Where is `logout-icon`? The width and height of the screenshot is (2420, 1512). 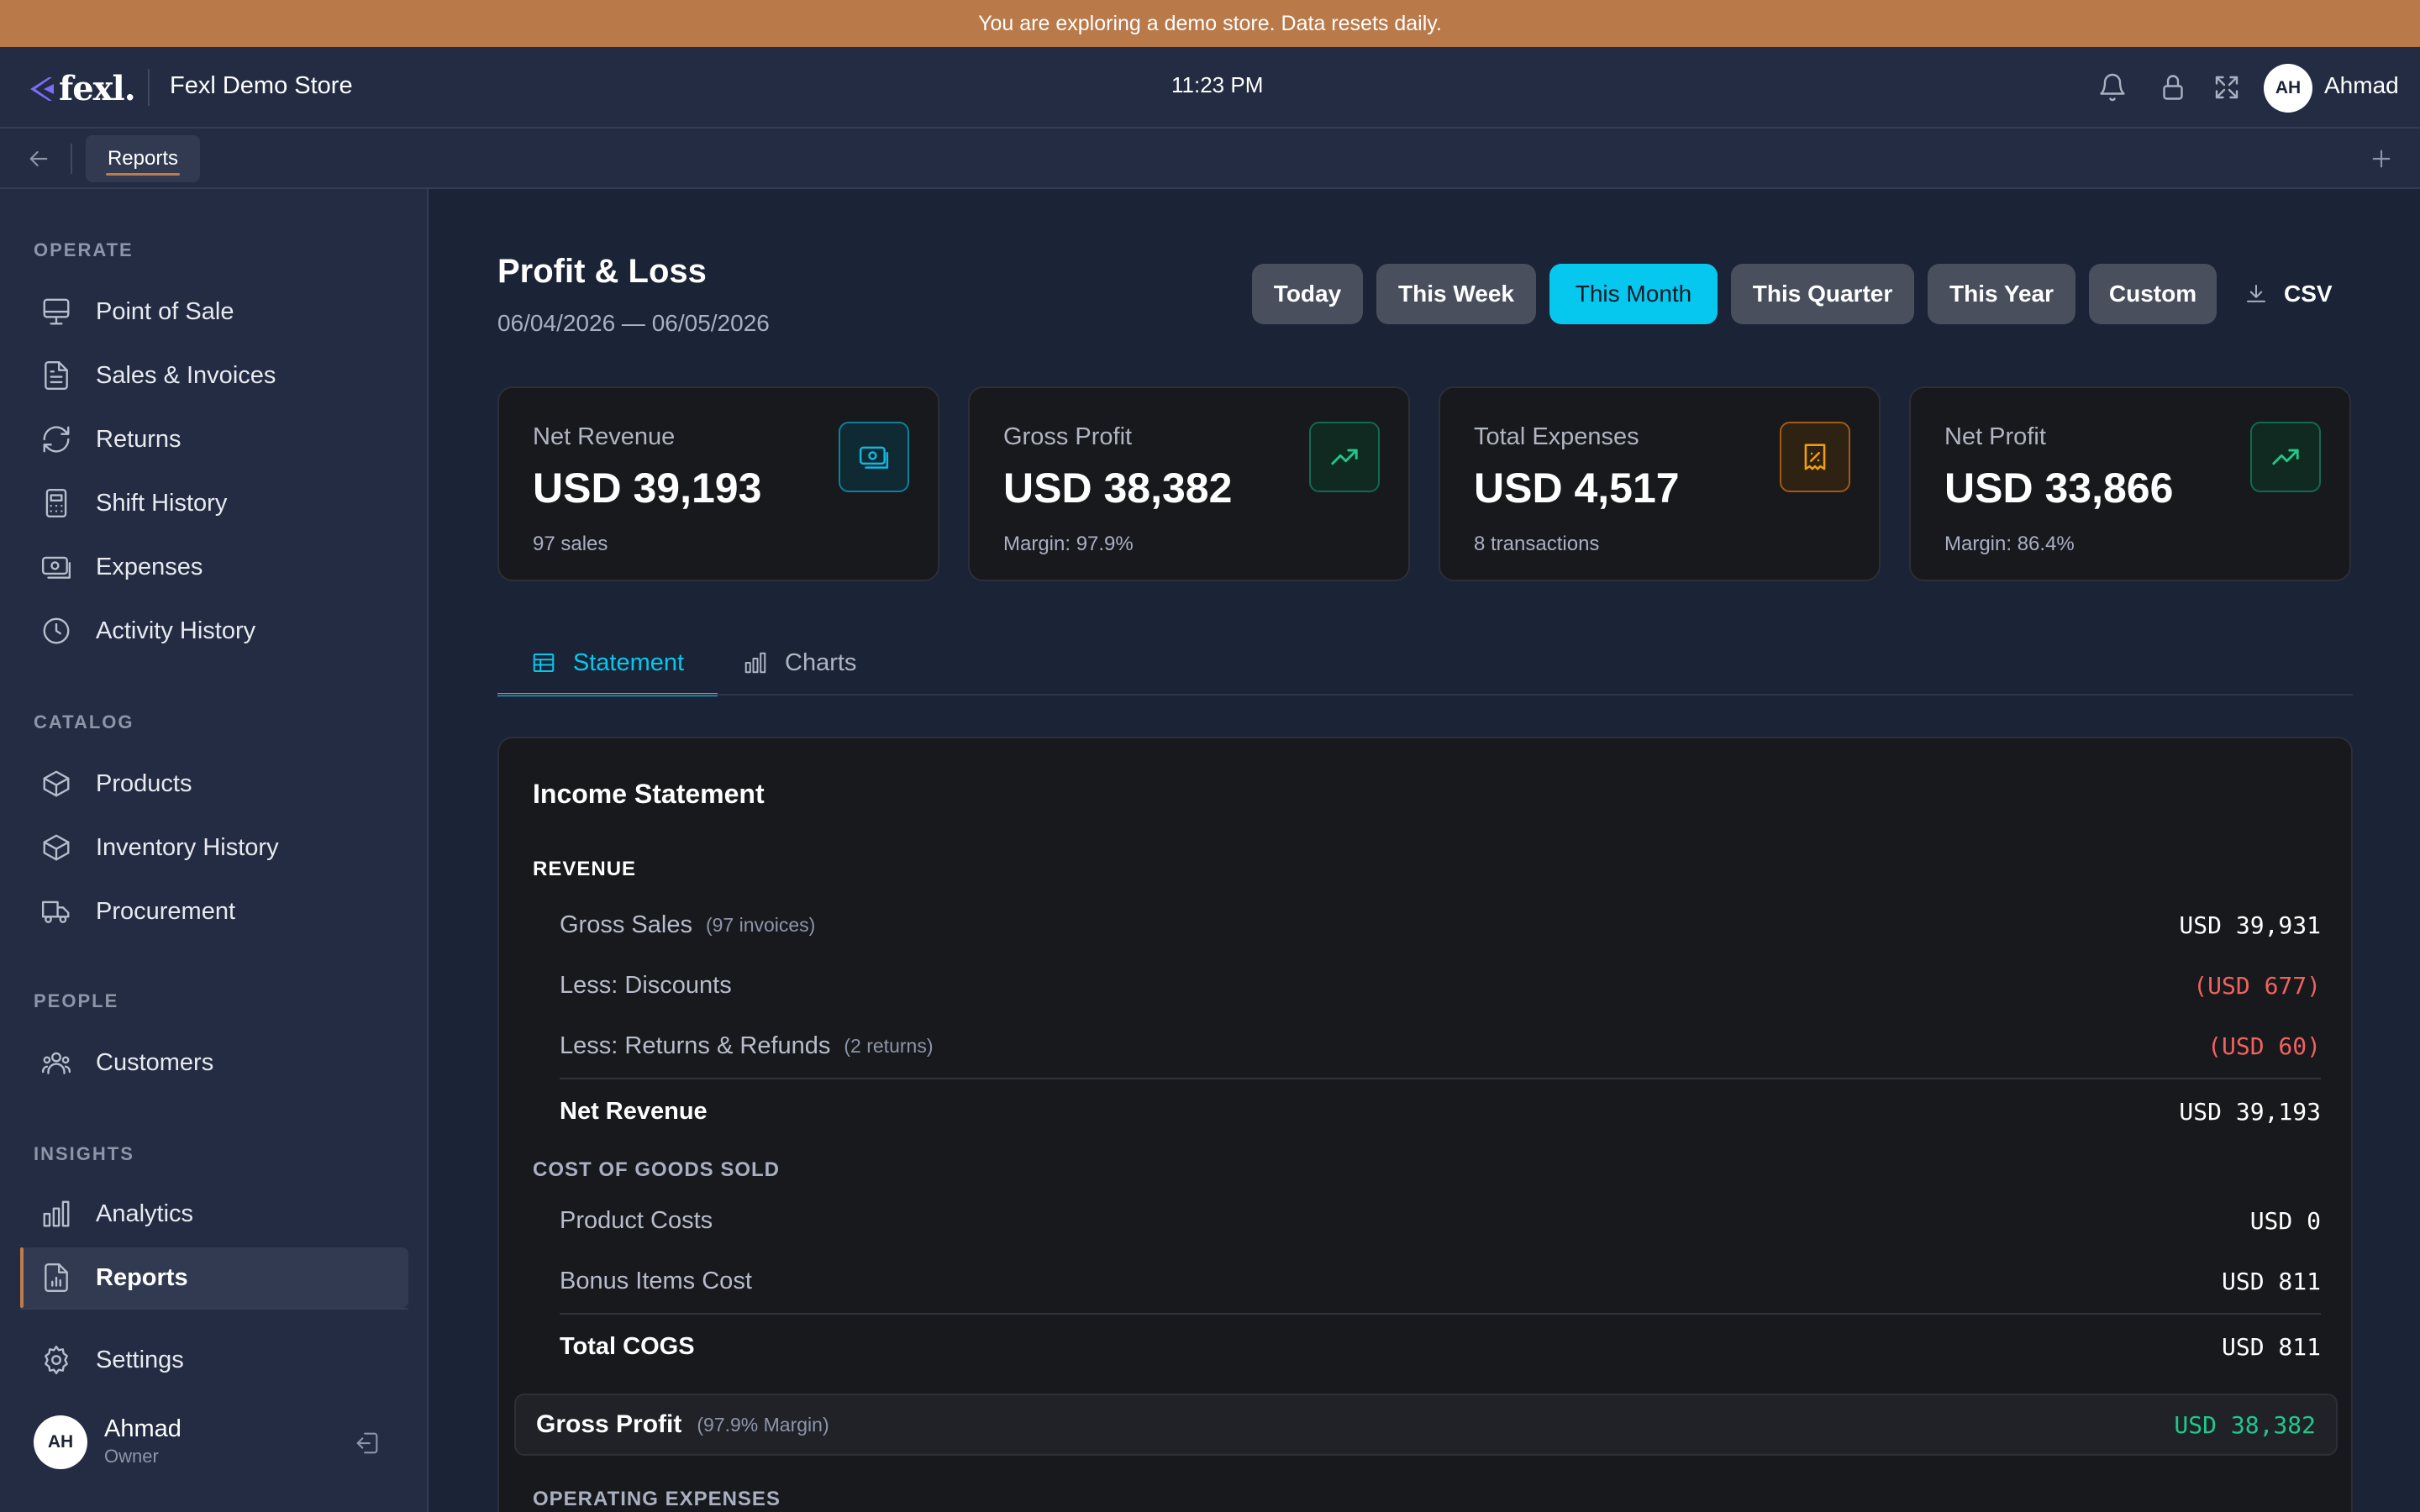
logout-icon is located at coordinates (367, 1443).